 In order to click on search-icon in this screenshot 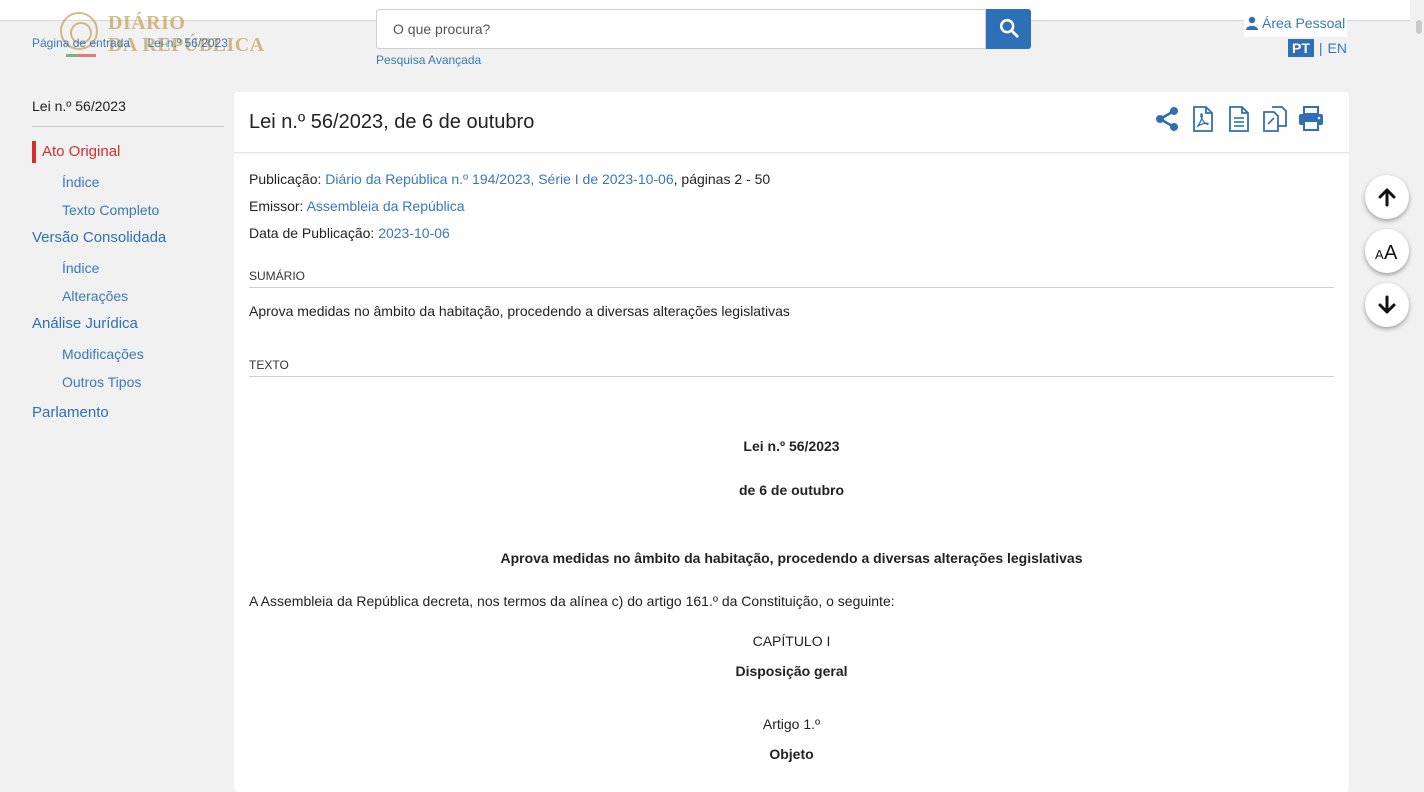, I will do `click(1009, 28)`.